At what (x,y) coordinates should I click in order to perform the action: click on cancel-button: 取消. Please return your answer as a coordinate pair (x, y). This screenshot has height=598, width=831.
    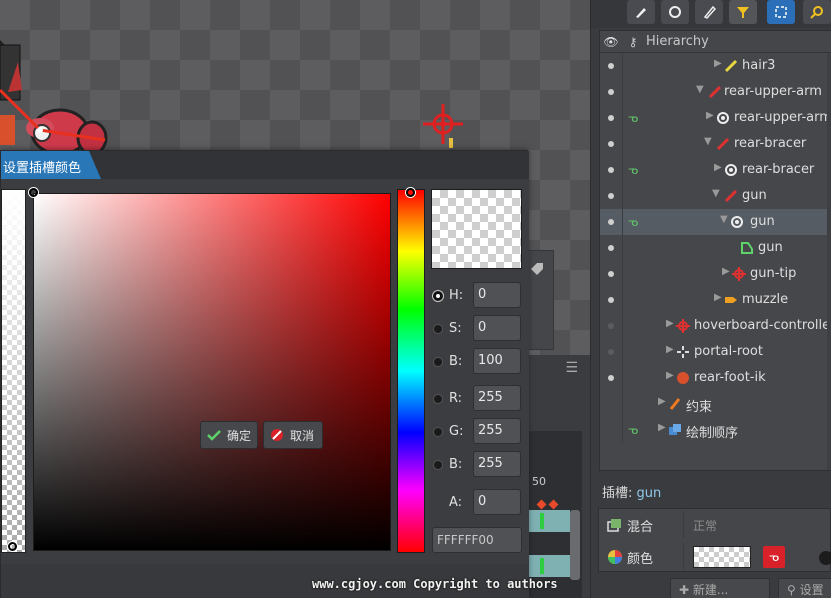
    Looking at the image, I should click on (293, 435).